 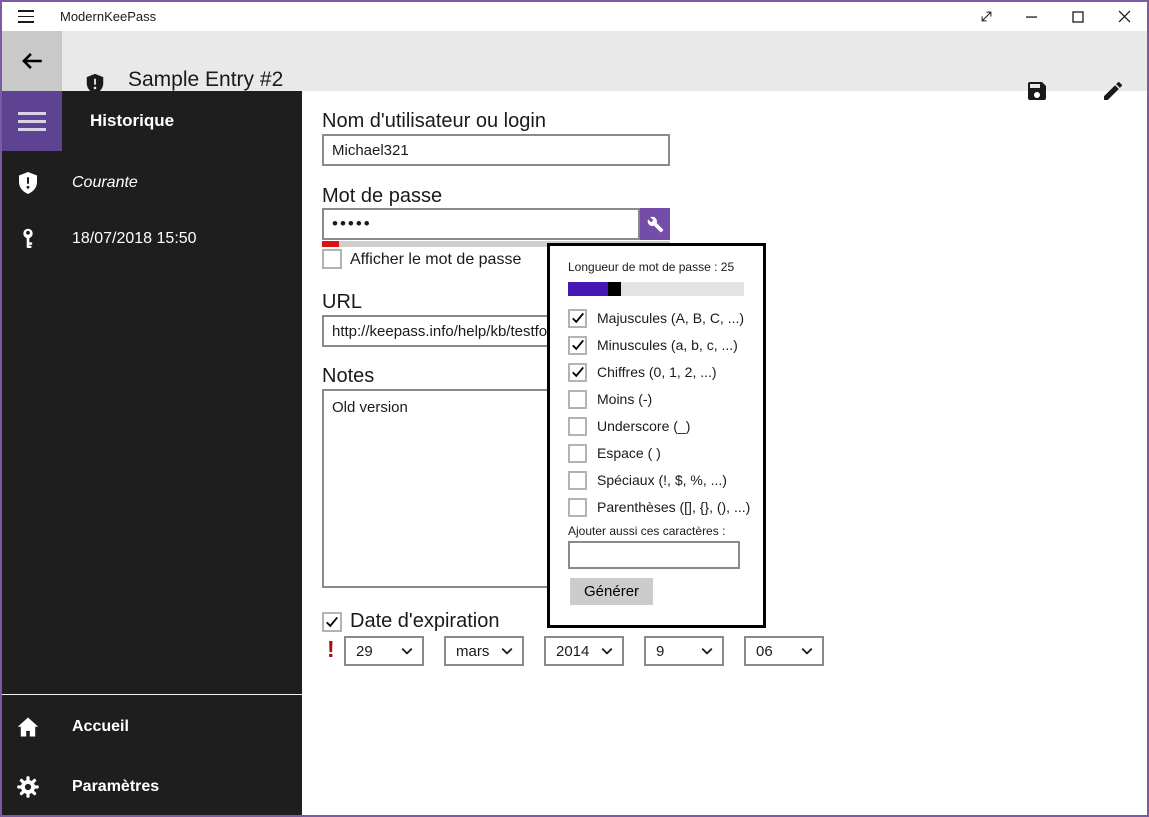 What do you see at coordinates (682, 289) in the screenshot?
I see `slider-track` at bounding box center [682, 289].